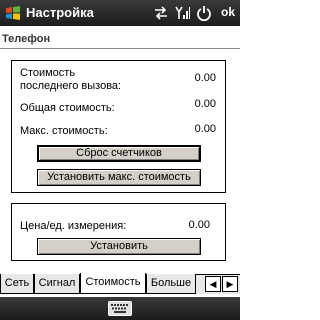 The image size is (320, 320). I want to click on max-cost-label: Макс. стоимость:, so click(64, 131).